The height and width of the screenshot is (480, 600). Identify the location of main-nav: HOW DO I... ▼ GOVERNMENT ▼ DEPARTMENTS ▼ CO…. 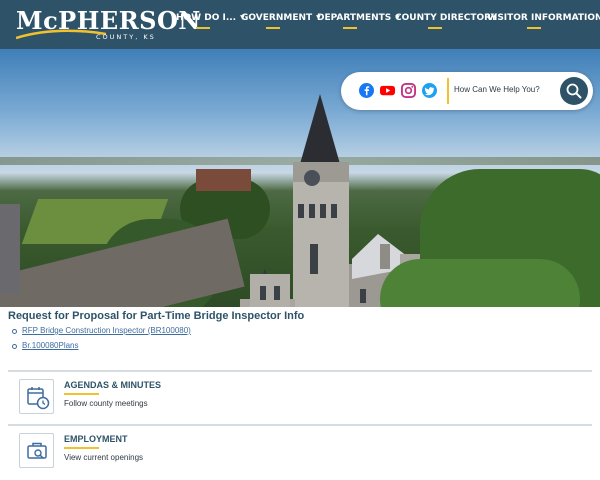
(300, 24).